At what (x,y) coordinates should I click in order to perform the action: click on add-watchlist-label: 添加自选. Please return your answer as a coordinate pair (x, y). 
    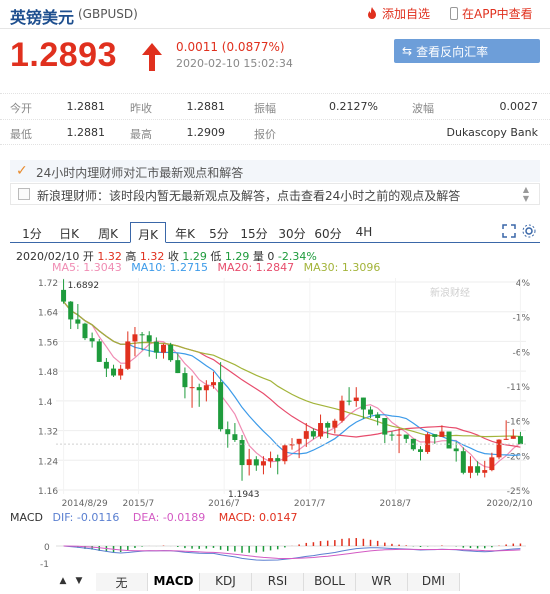
    Looking at the image, I should click on (406, 14).